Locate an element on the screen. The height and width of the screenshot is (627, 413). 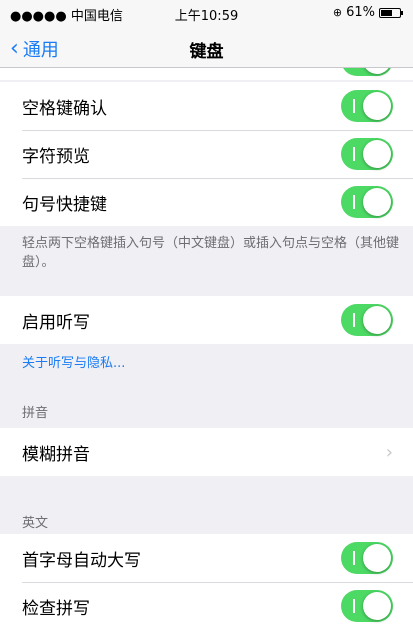
dictation-group: 启用听写 is located at coordinates (206, 320).